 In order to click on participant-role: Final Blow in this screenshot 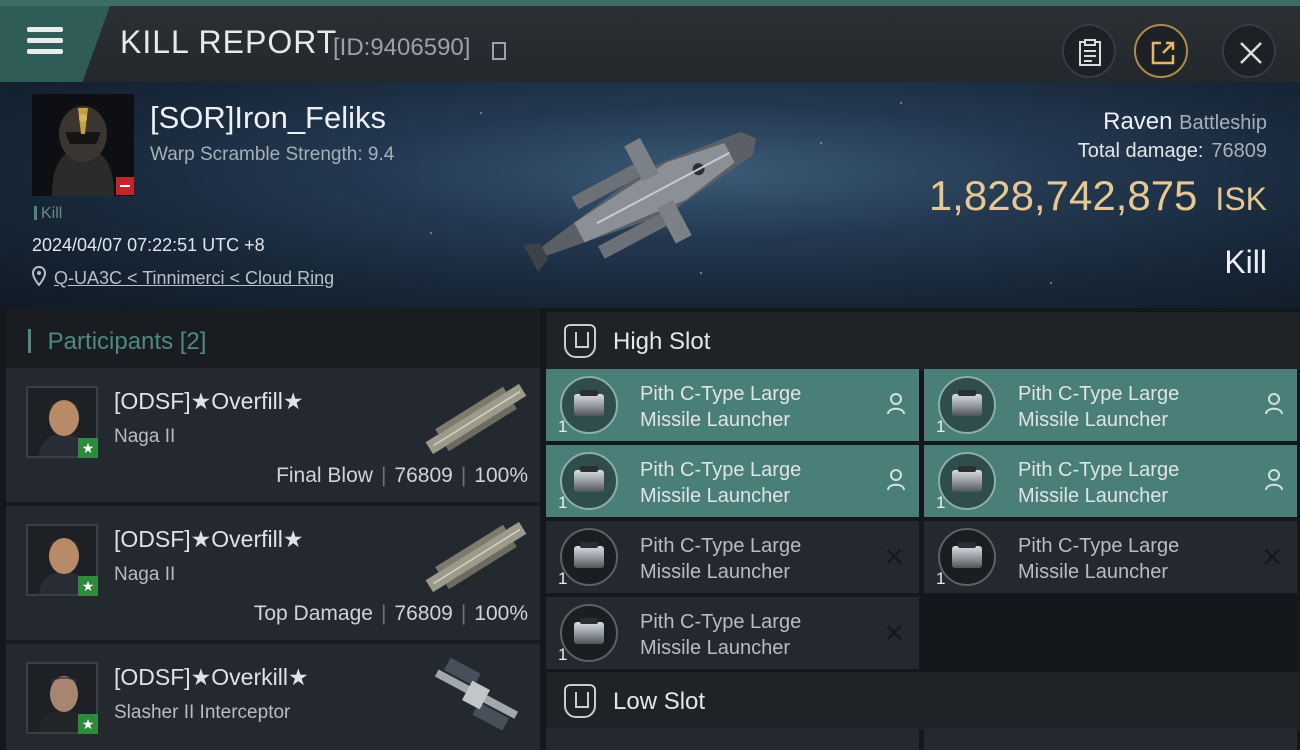, I will do `click(324, 475)`.